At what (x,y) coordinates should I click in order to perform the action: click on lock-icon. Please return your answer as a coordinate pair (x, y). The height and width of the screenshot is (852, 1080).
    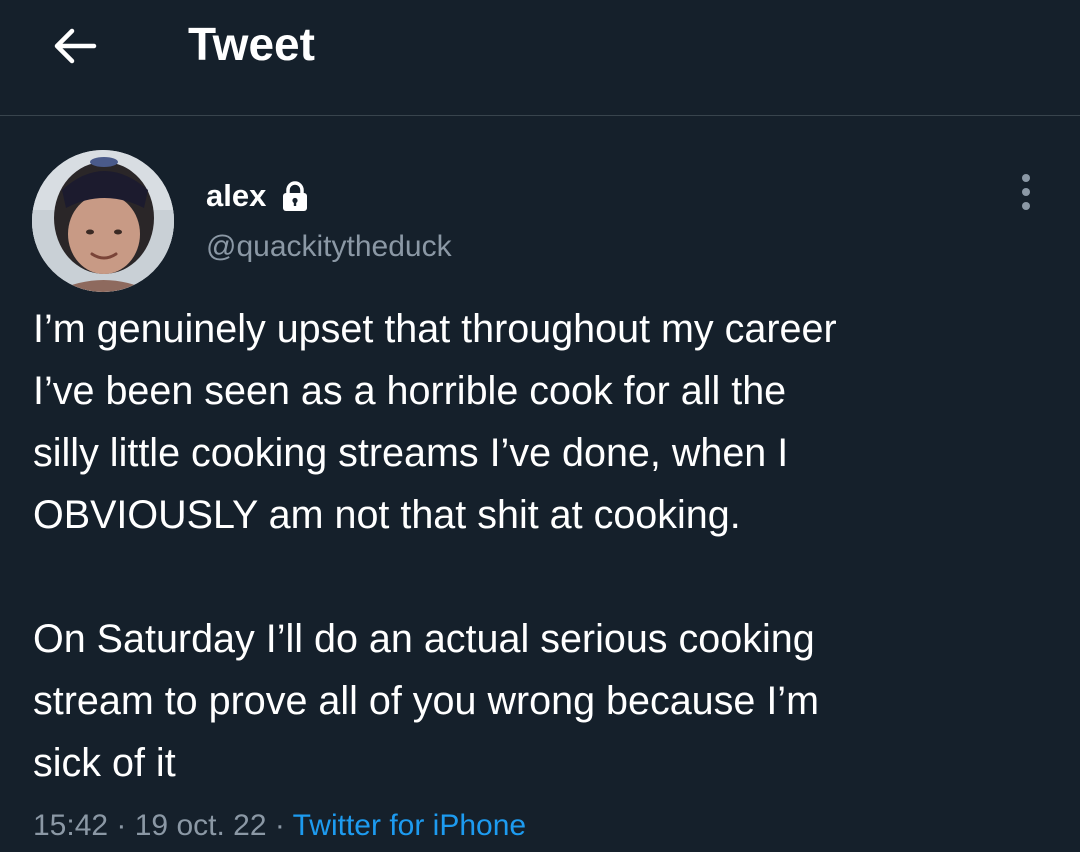
    Looking at the image, I should click on (295, 196).